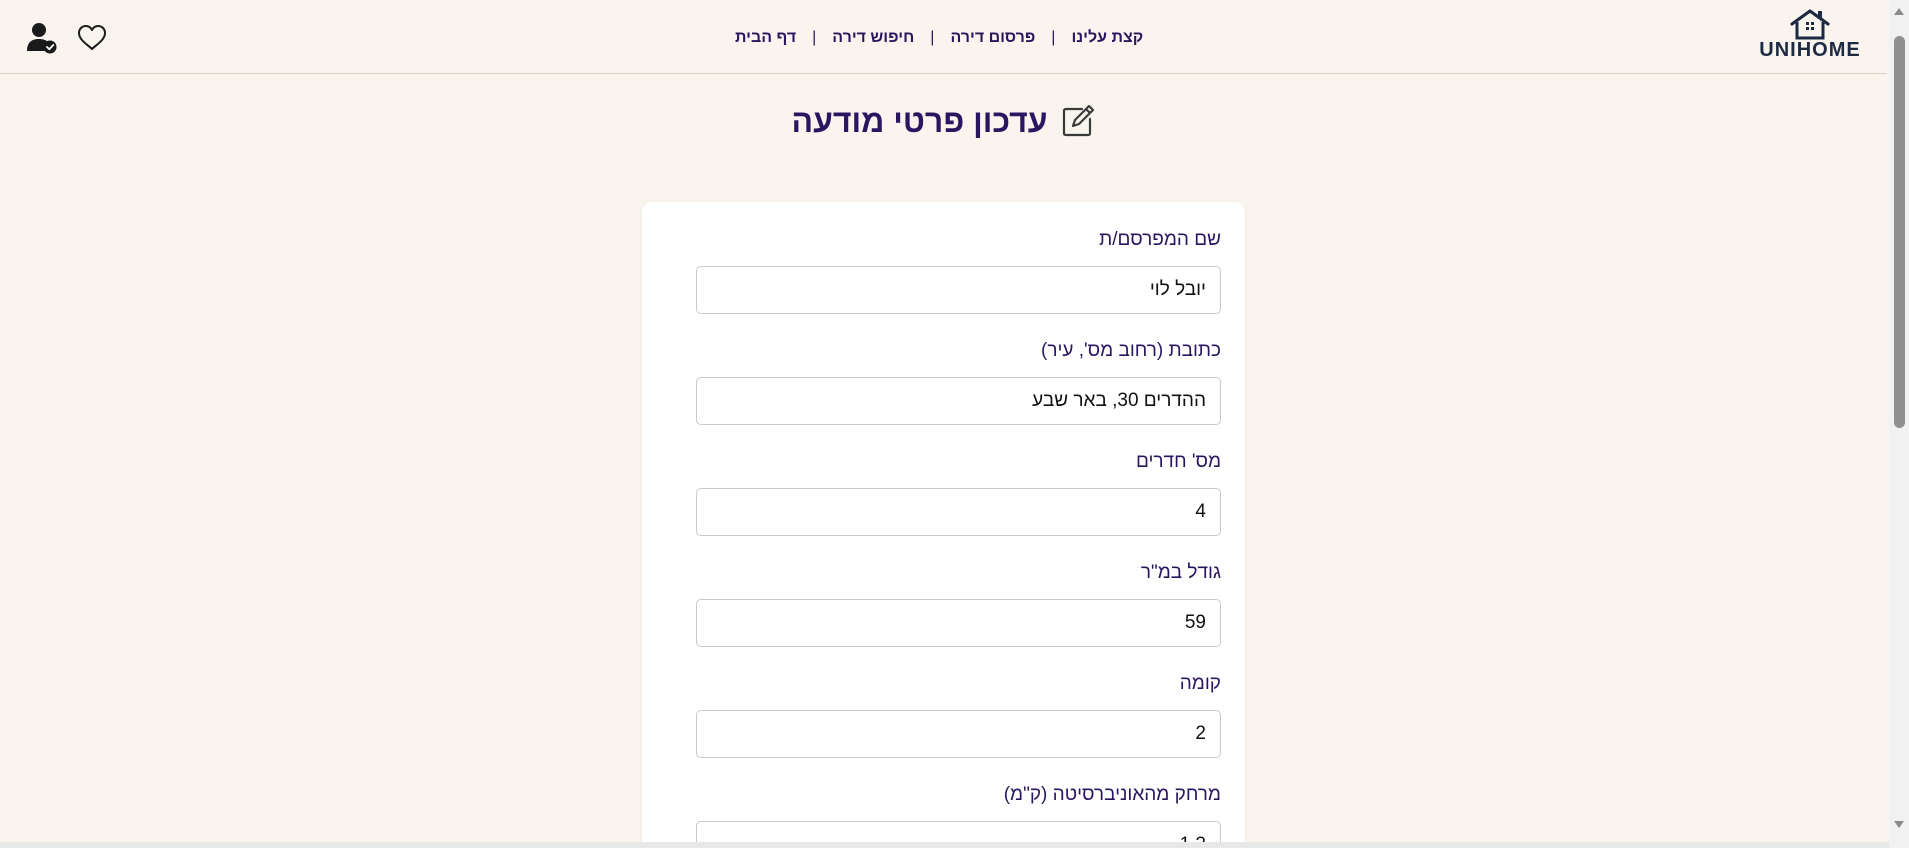 The image size is (1909, 848). What do you see at coordinates (958, 290) in the screenshot?
I see `publisher-name-input` at bounding box center [958, 290].